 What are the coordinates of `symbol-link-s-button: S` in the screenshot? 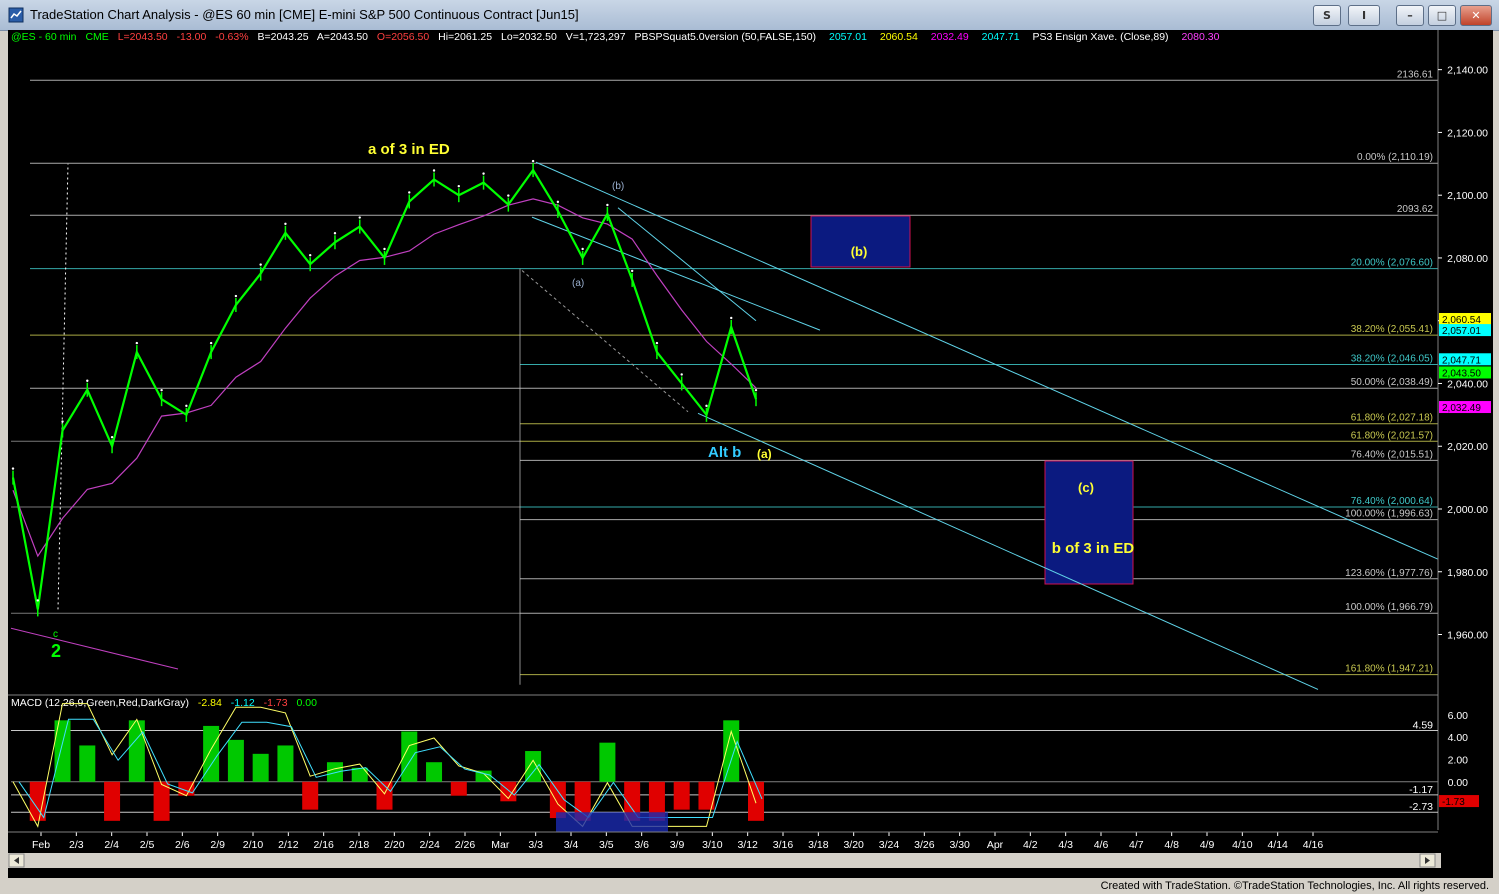 It's located at (1327, 15).